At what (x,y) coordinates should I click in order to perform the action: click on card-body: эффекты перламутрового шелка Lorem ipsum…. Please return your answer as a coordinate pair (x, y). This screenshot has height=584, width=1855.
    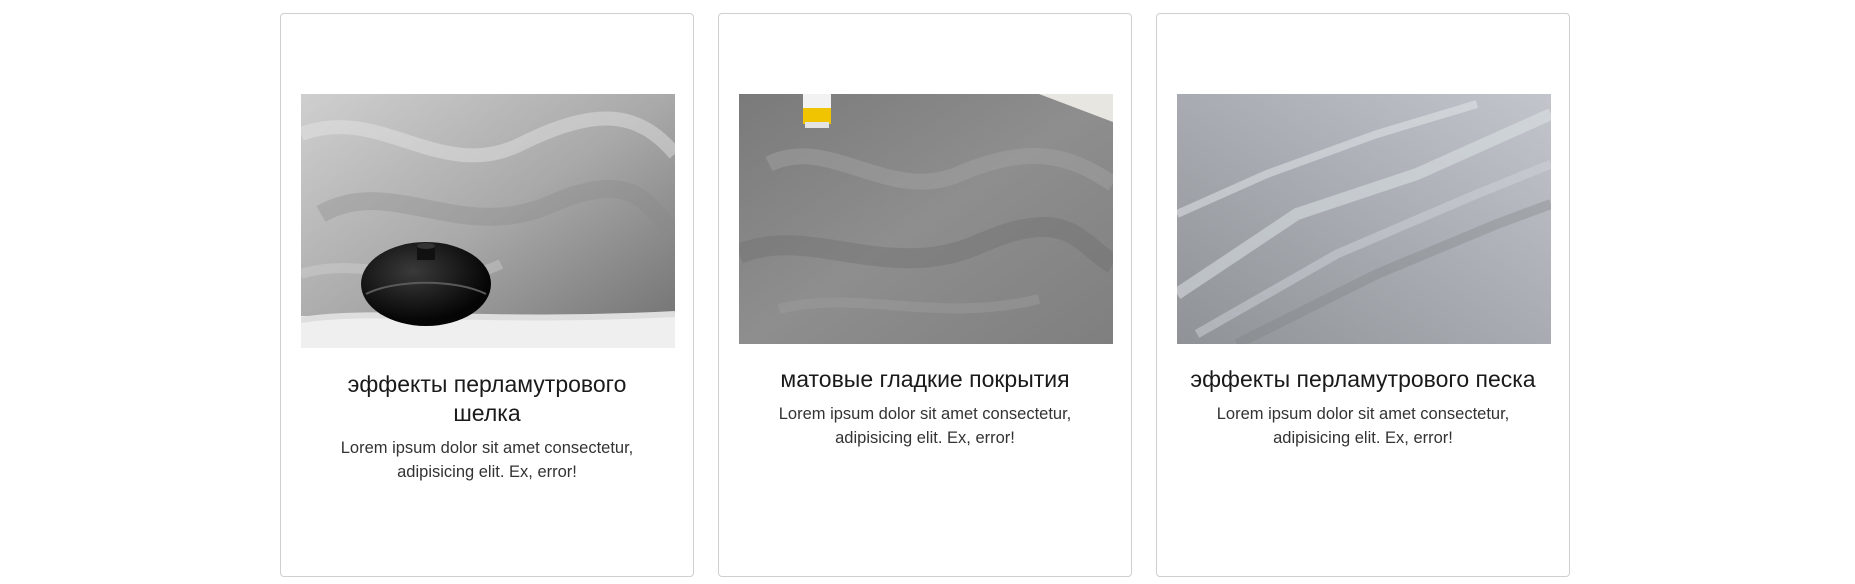
    Looking at the image, I should click on (487, 427).